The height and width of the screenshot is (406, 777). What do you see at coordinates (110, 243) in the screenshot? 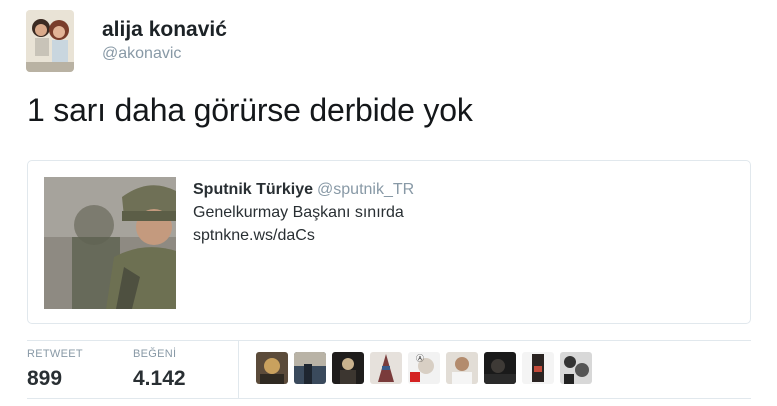
I see `card-image` at bounding box center [110, 243].